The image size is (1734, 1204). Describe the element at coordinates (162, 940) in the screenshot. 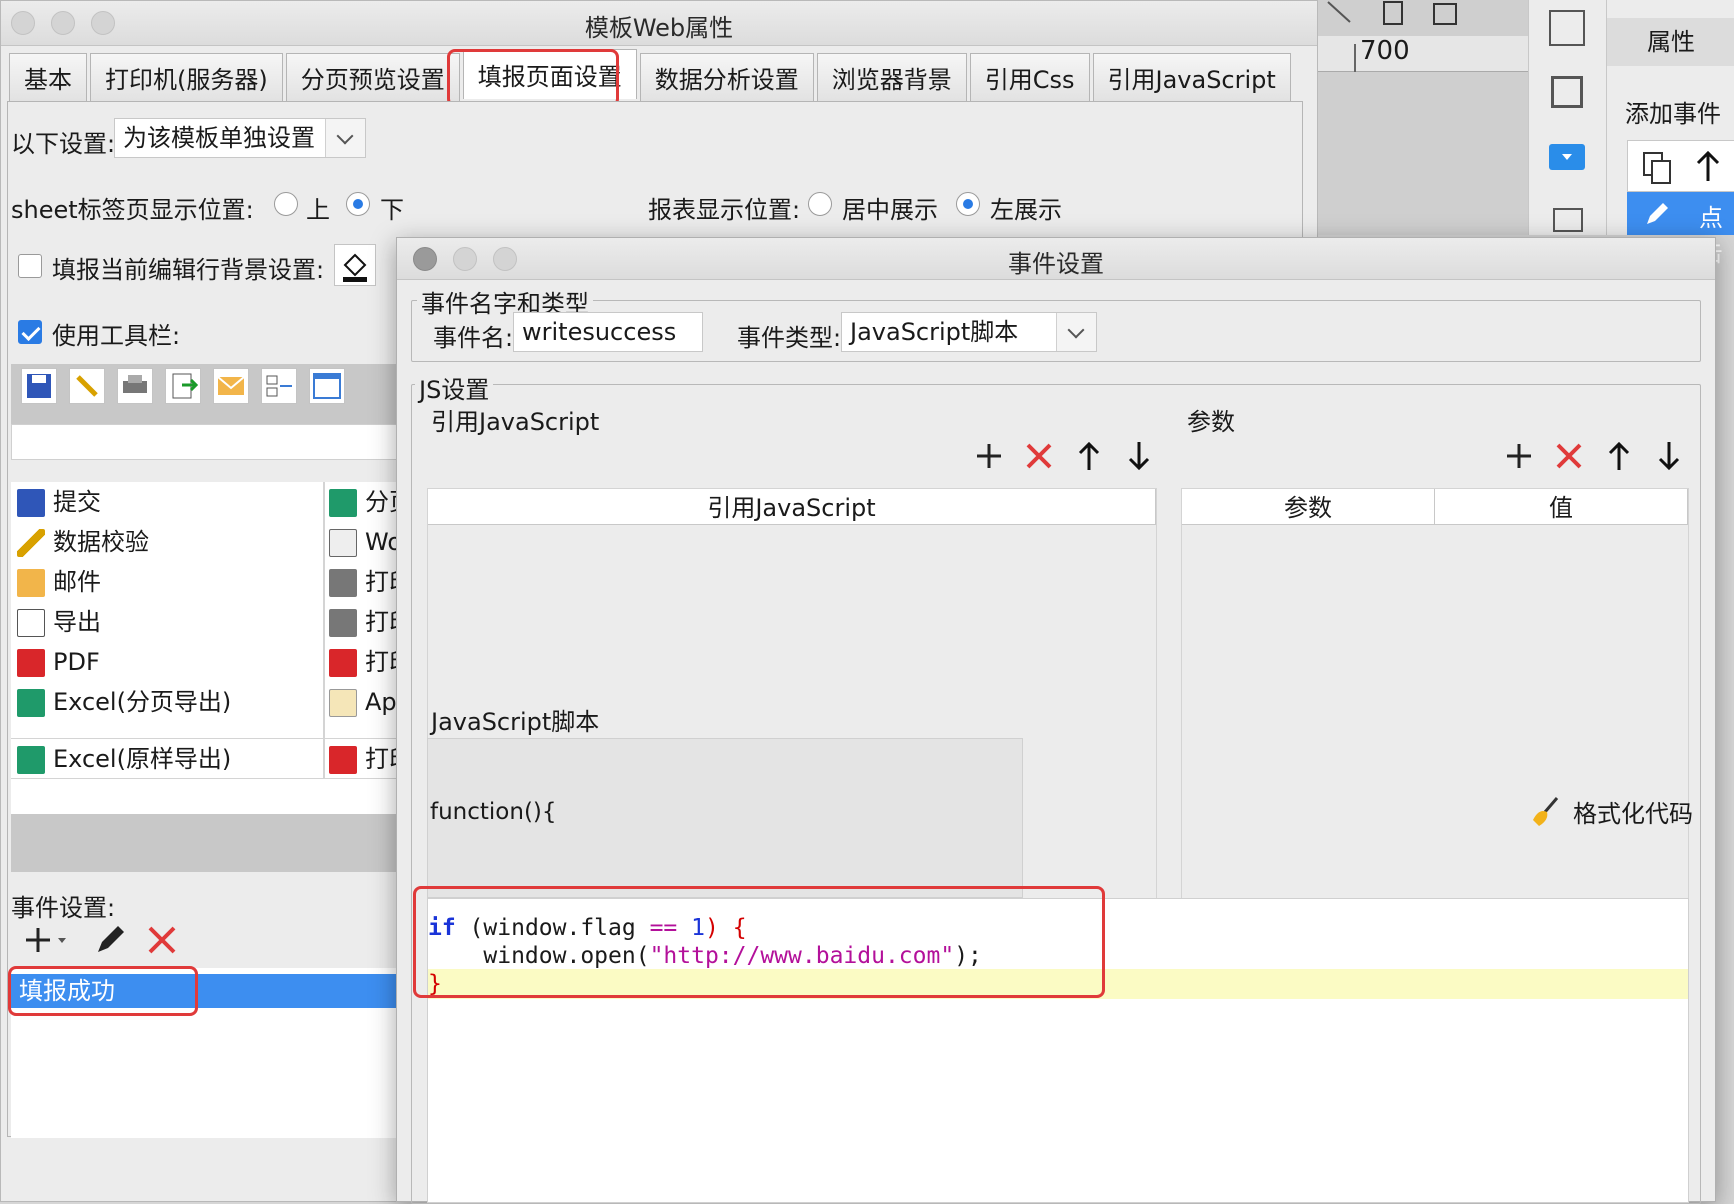

I see `delete-event-button` at that location.